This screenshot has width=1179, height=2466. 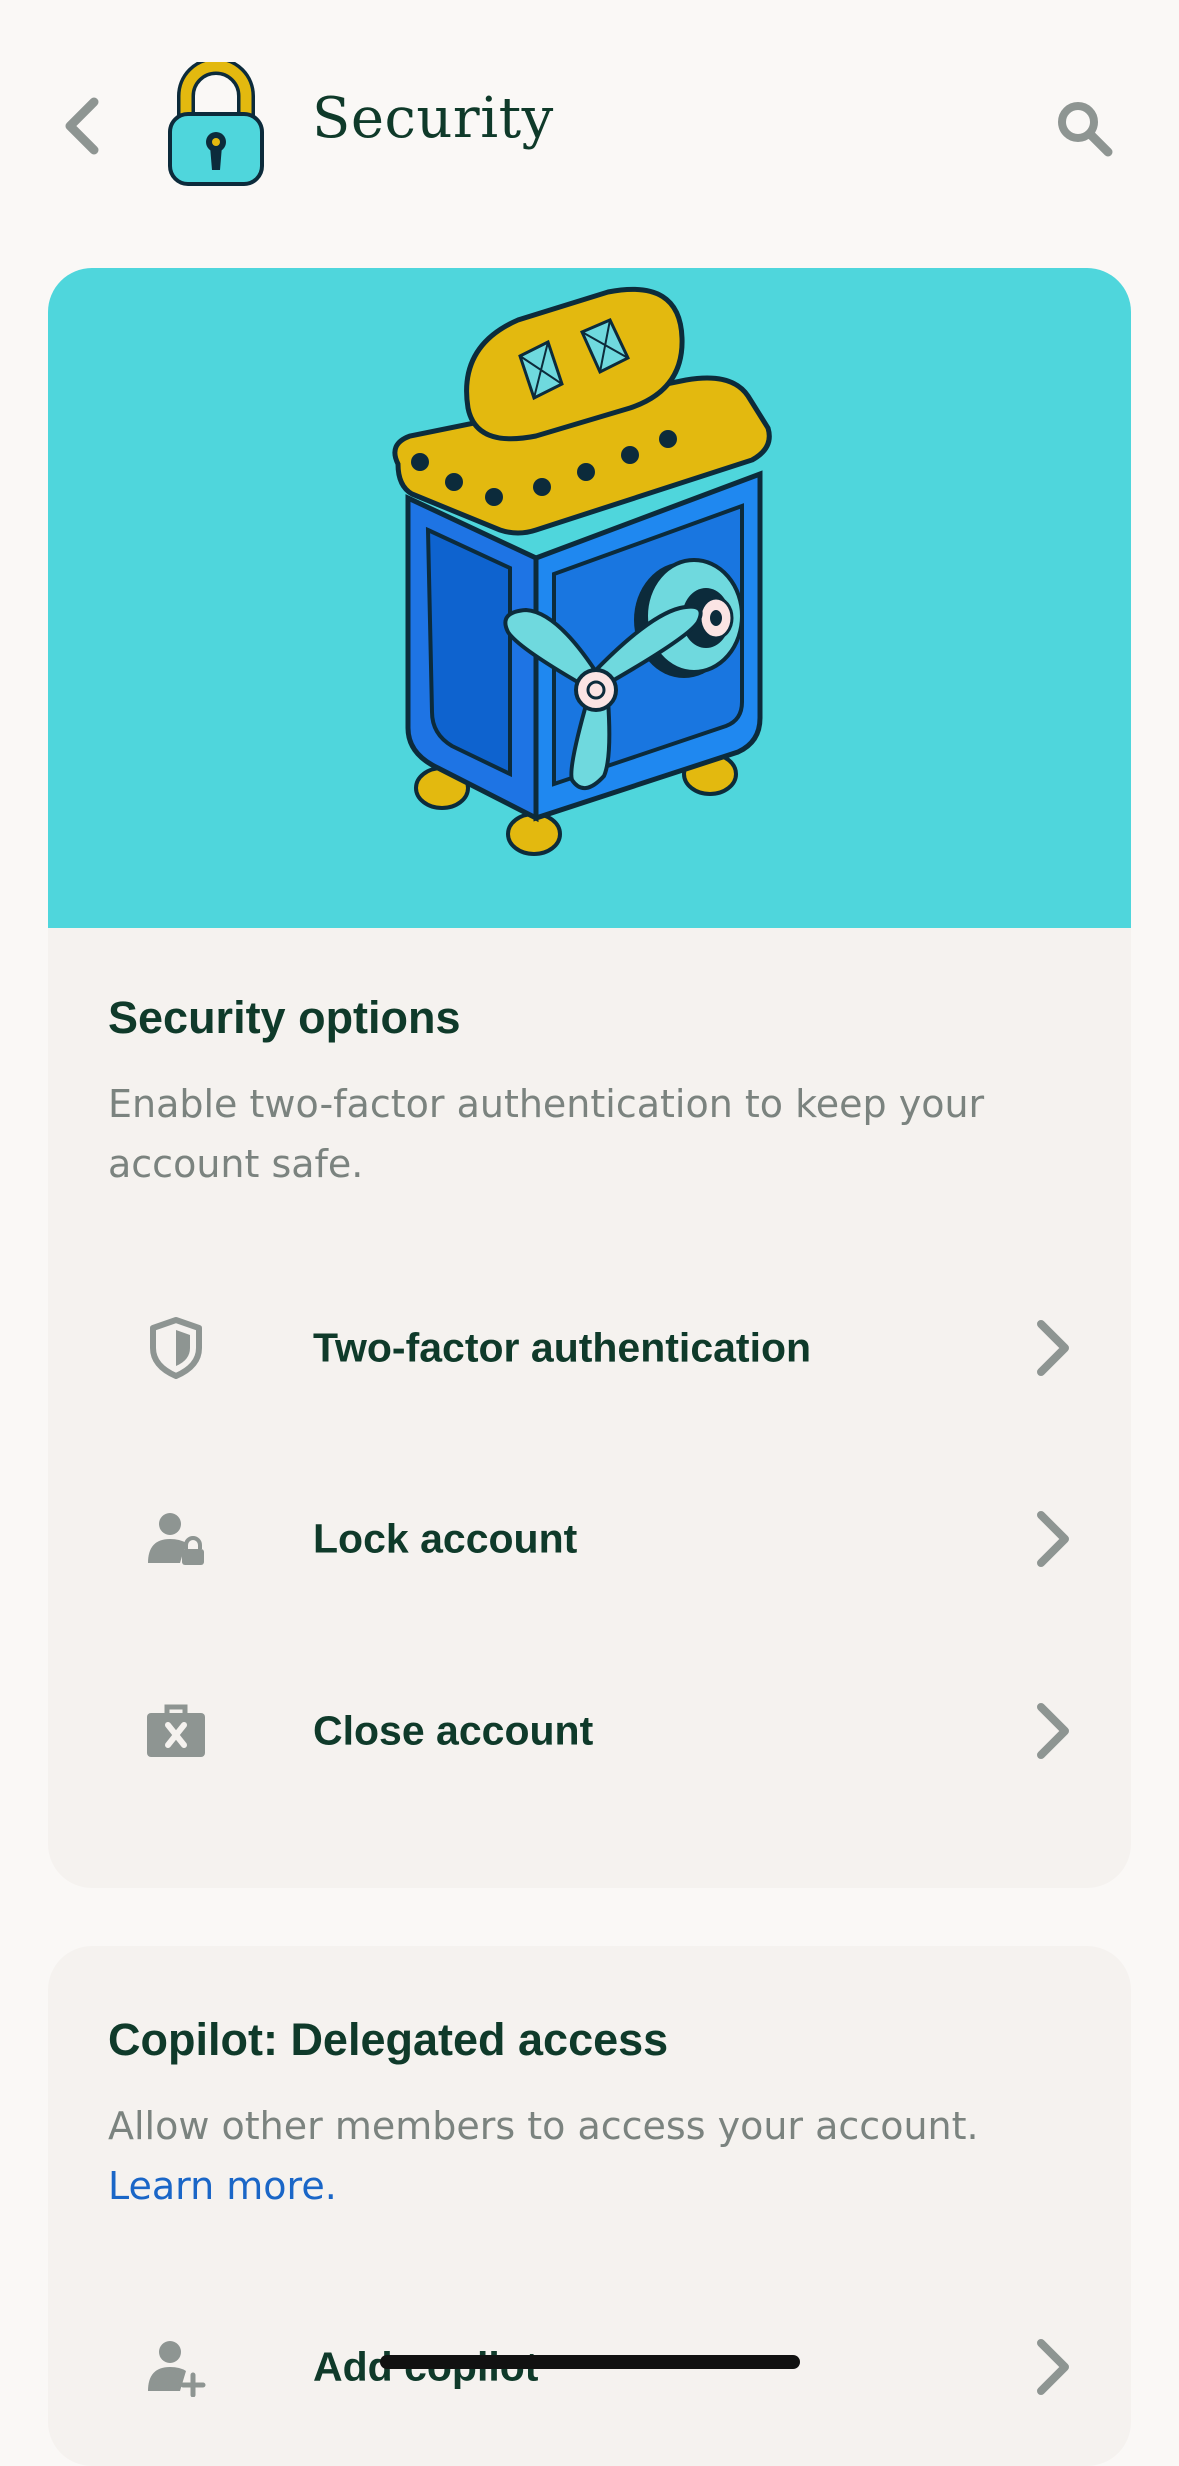 What do you see at coordinates (590, 2362) in the screenshot?
I see `home-indicator` at bounding box center [590, 2362].